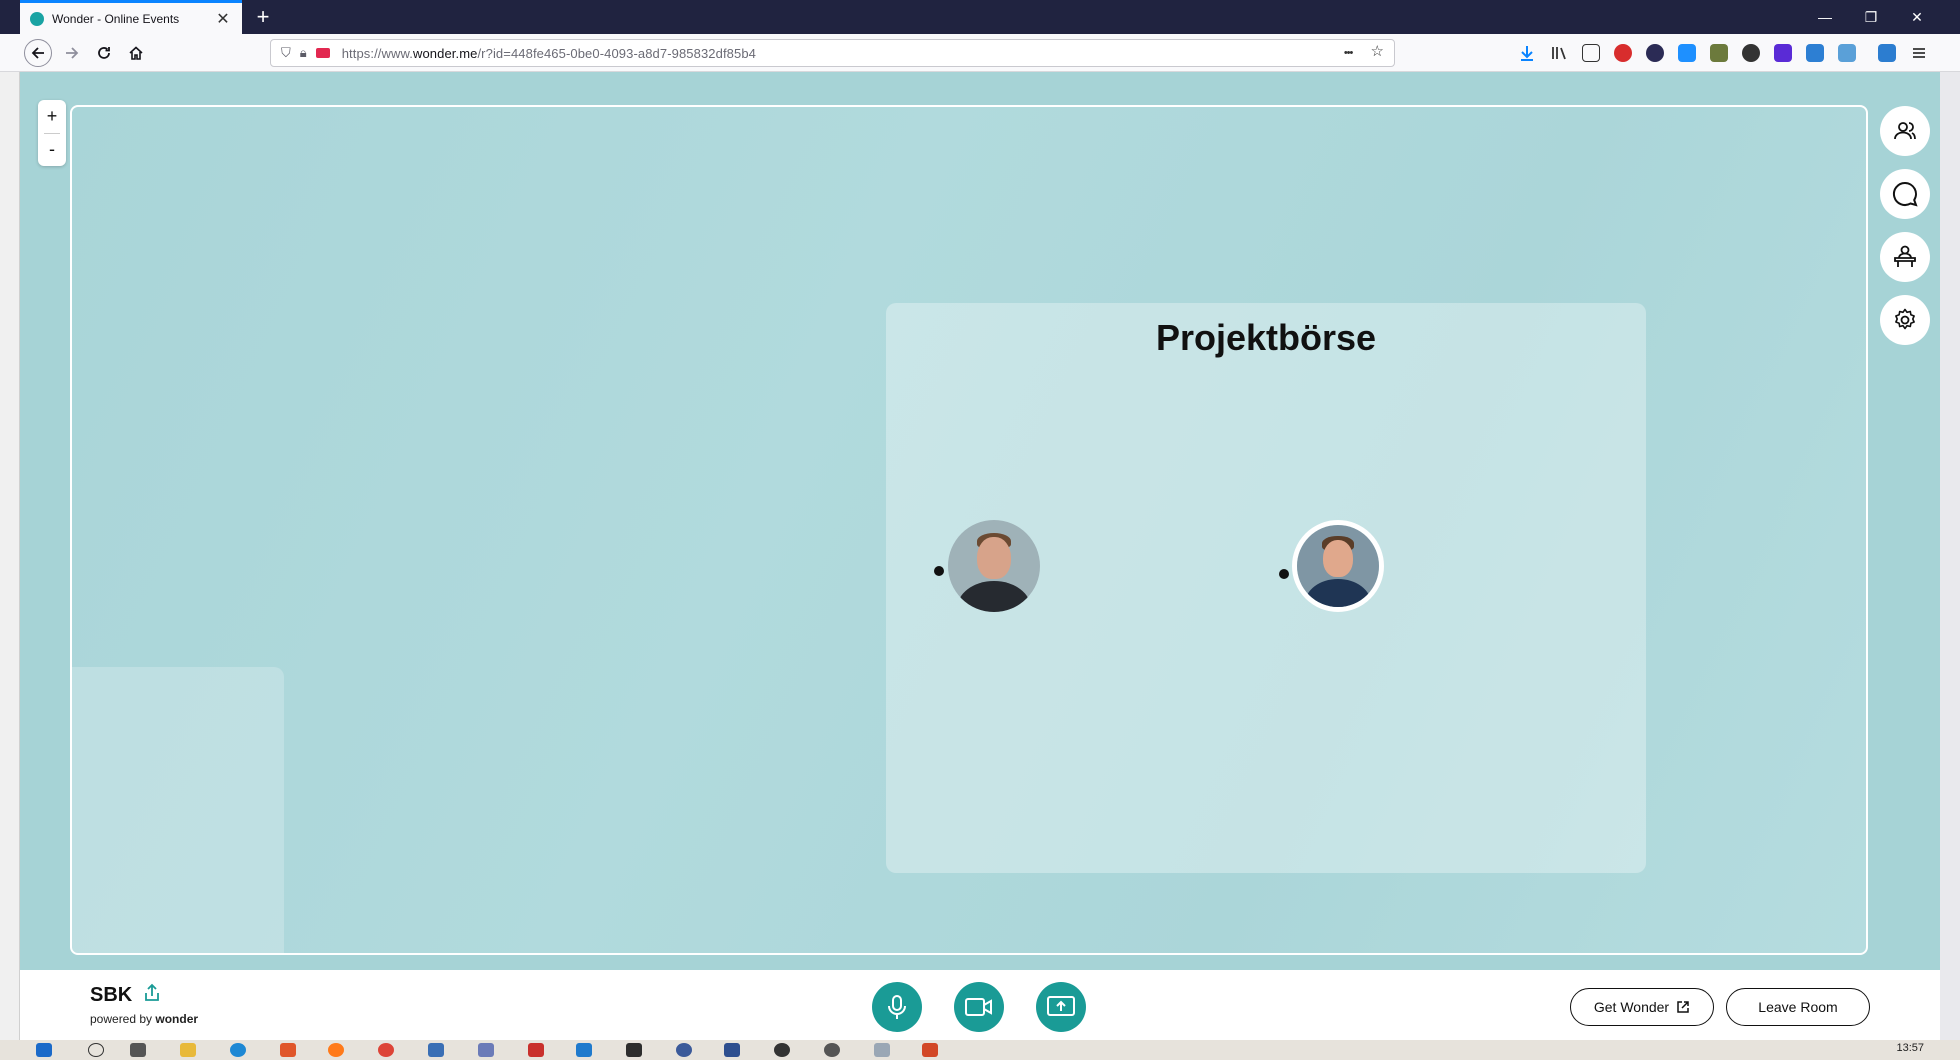 This screenshot has height=1060, width=1960. I want to click on menu-hamburger-icon, so click(1919, 53).